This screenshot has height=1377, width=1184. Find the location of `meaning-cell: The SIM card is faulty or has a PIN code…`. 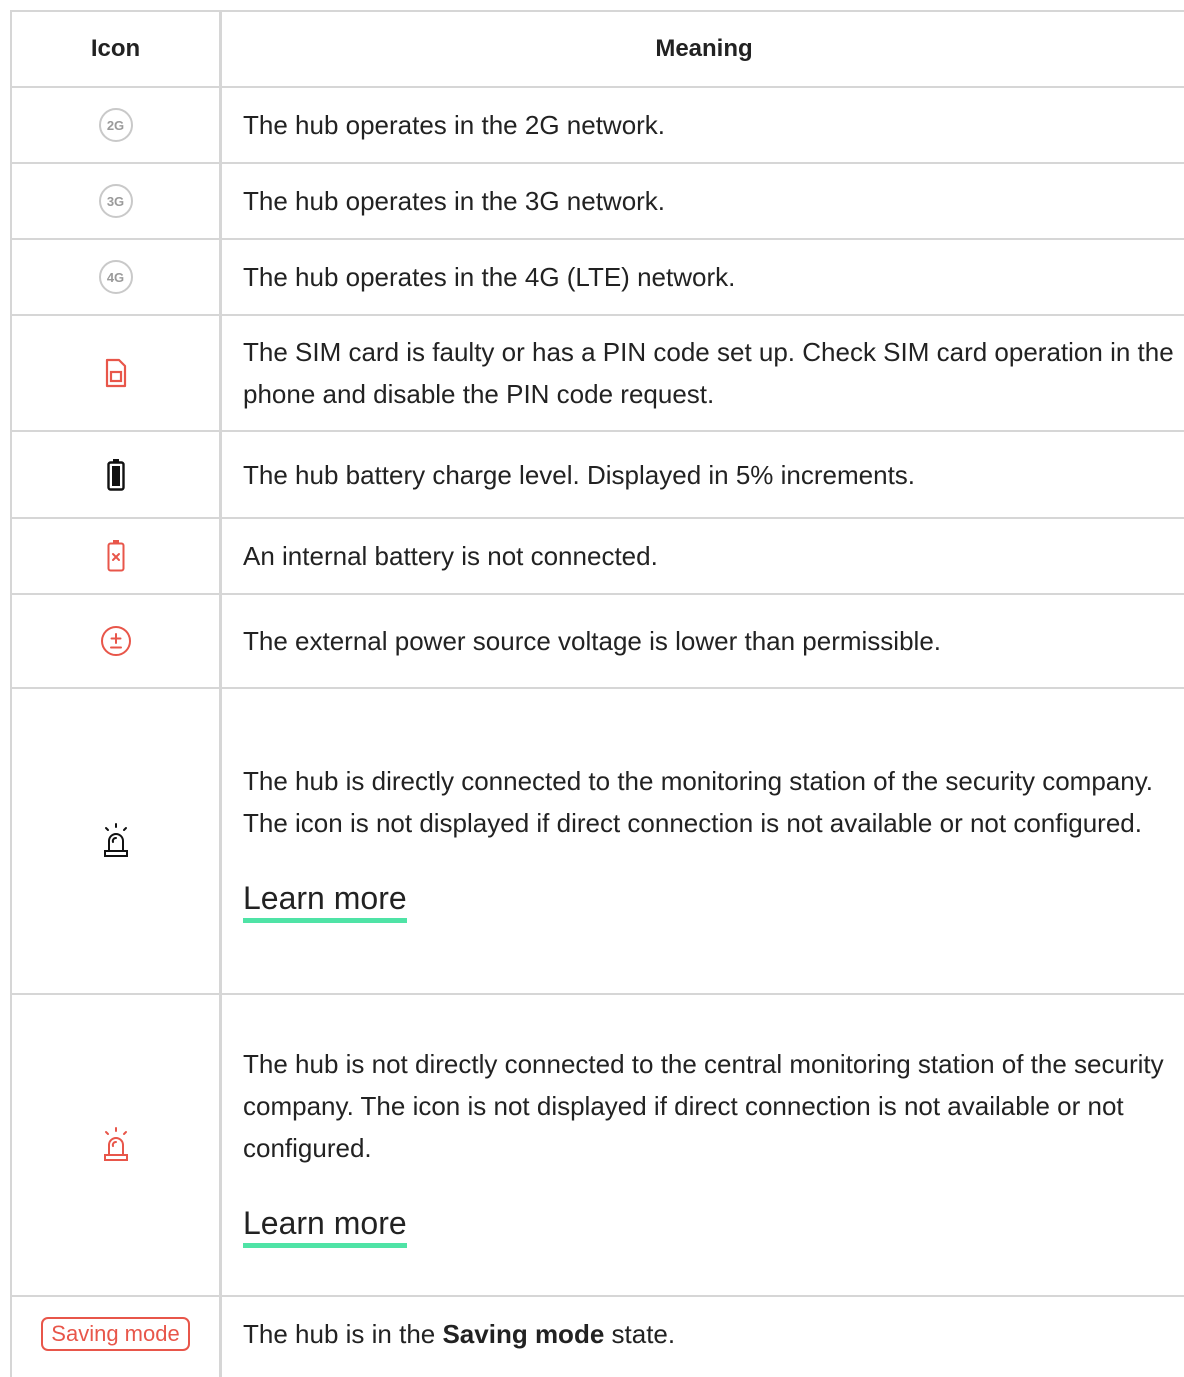

meaning-cell: The SIM card is faulty or has a PIN code… is located at coordinates (708, 373).